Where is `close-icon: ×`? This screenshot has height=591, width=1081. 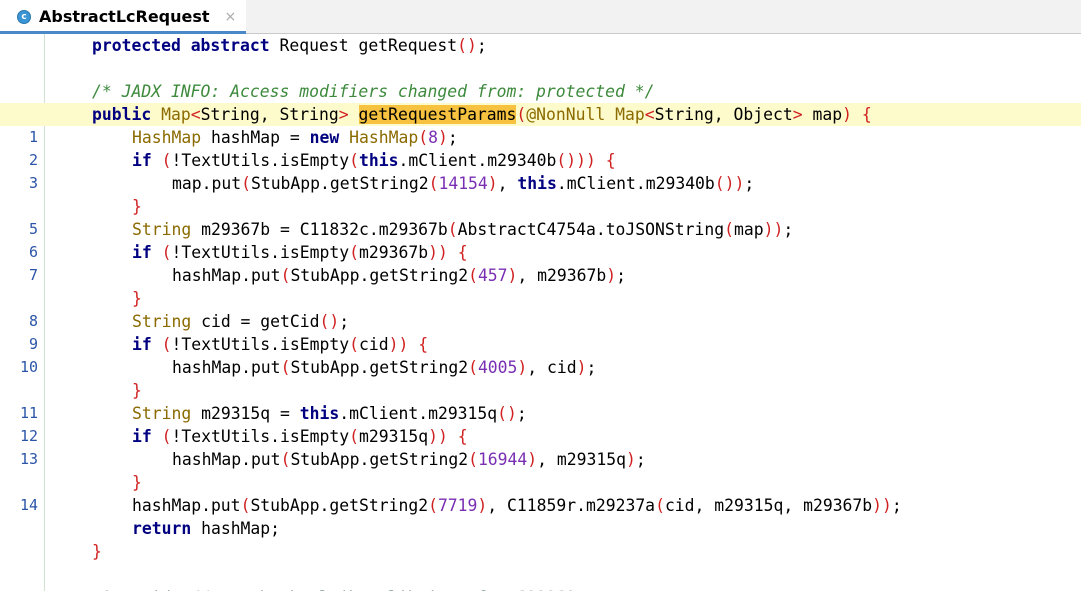
close-icon: × is located at coordinates (231, 17).